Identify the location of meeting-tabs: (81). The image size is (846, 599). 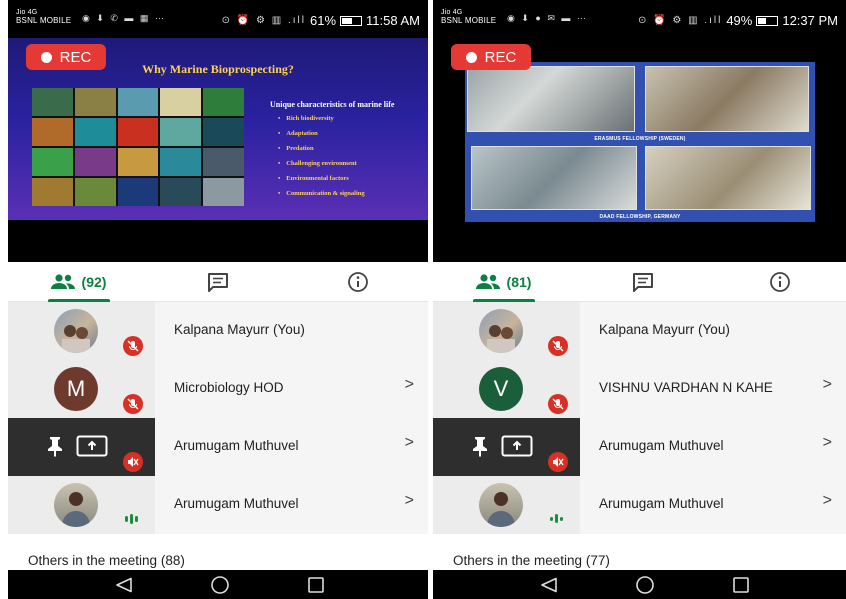
(639, 282).